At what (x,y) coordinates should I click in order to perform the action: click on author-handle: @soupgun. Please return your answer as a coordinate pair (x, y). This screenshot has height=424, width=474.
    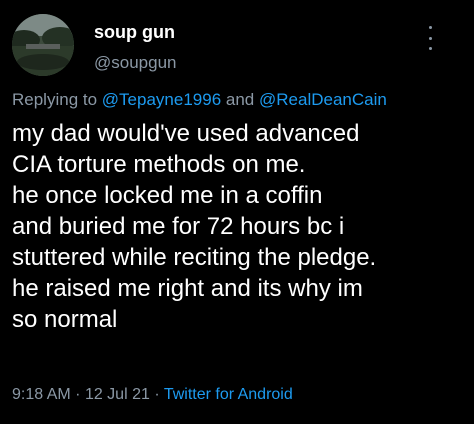
    Looking at the image, I should click on (135, 63).